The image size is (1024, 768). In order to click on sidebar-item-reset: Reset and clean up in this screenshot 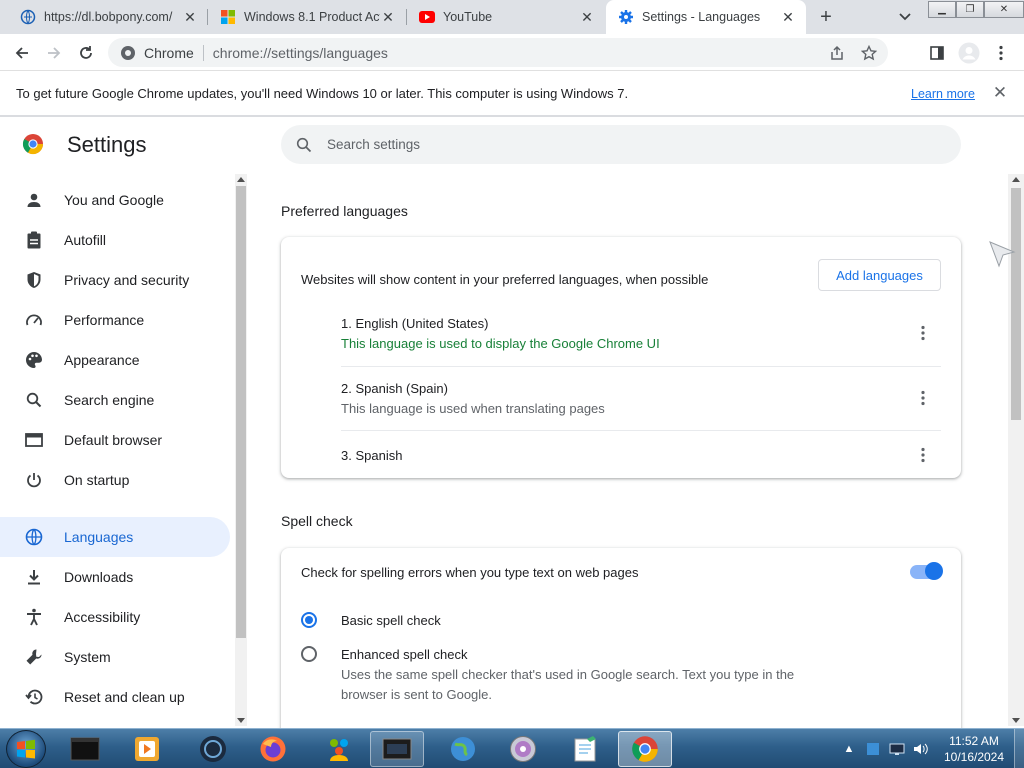, I will do `click(115, 697)`.